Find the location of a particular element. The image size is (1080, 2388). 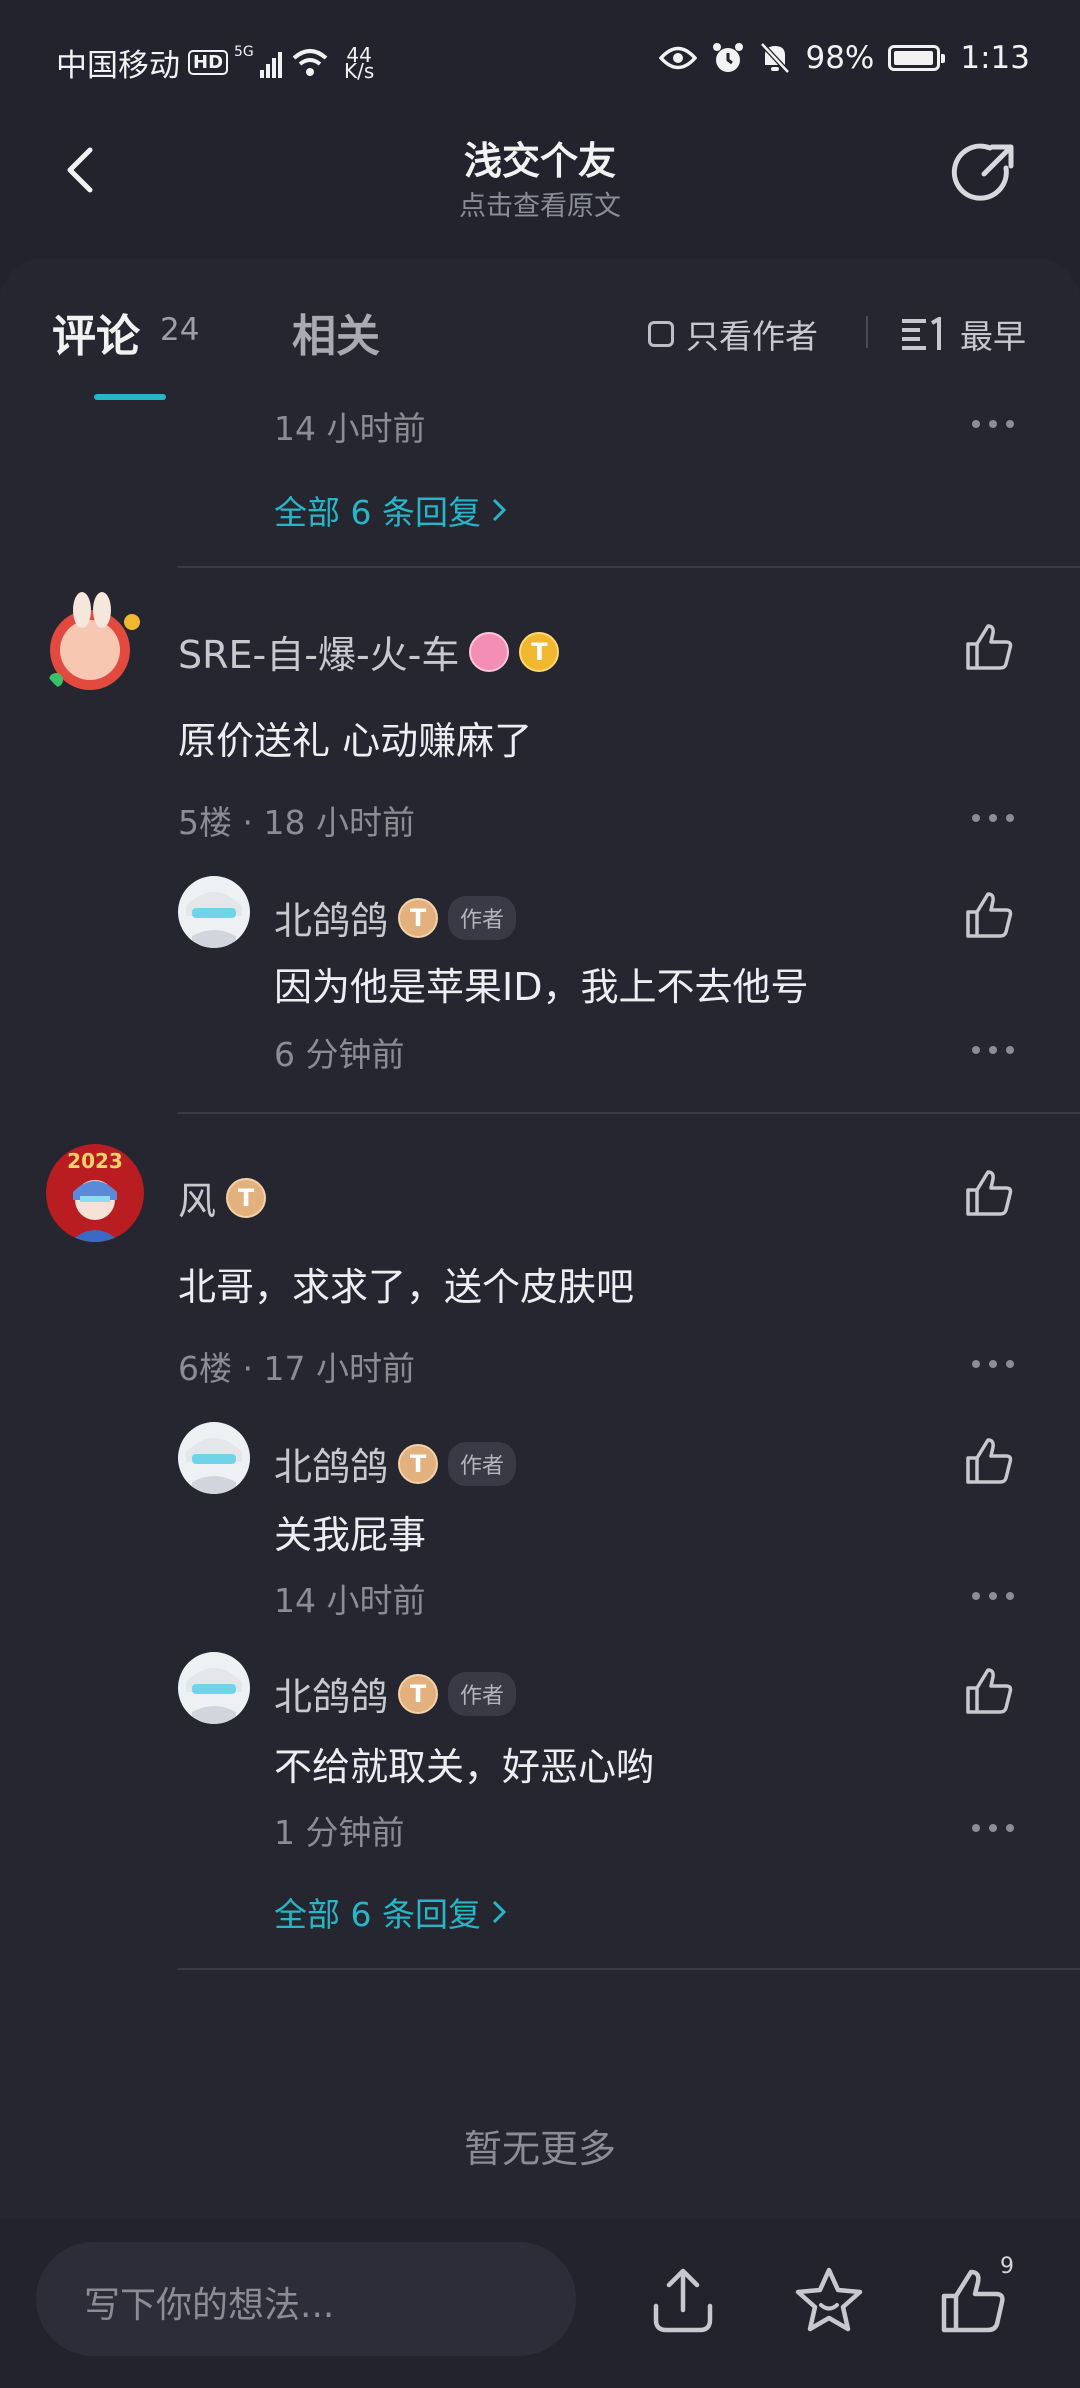

wifi-icon is located at coordinates (310, 62).